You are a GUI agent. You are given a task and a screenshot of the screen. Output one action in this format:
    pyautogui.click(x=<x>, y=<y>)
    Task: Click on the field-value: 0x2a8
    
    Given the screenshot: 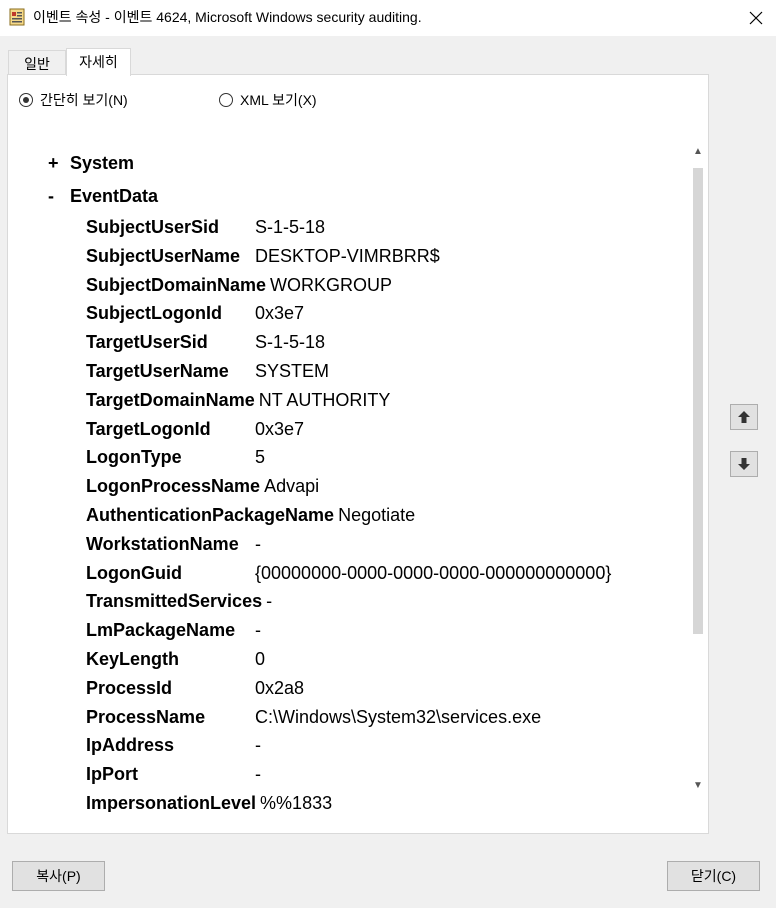 What is the action you would take?
    pyautogui.click(x=280, y=687)
    